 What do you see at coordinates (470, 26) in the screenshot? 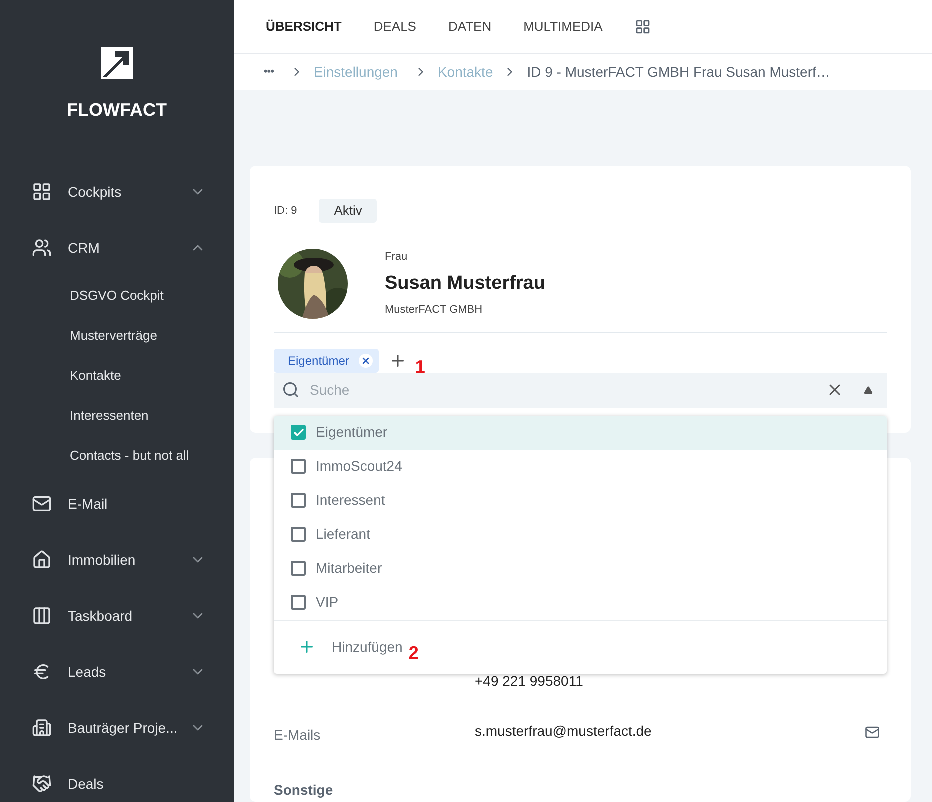
I see `tab: DATEN` at bounding box center [470, 26].